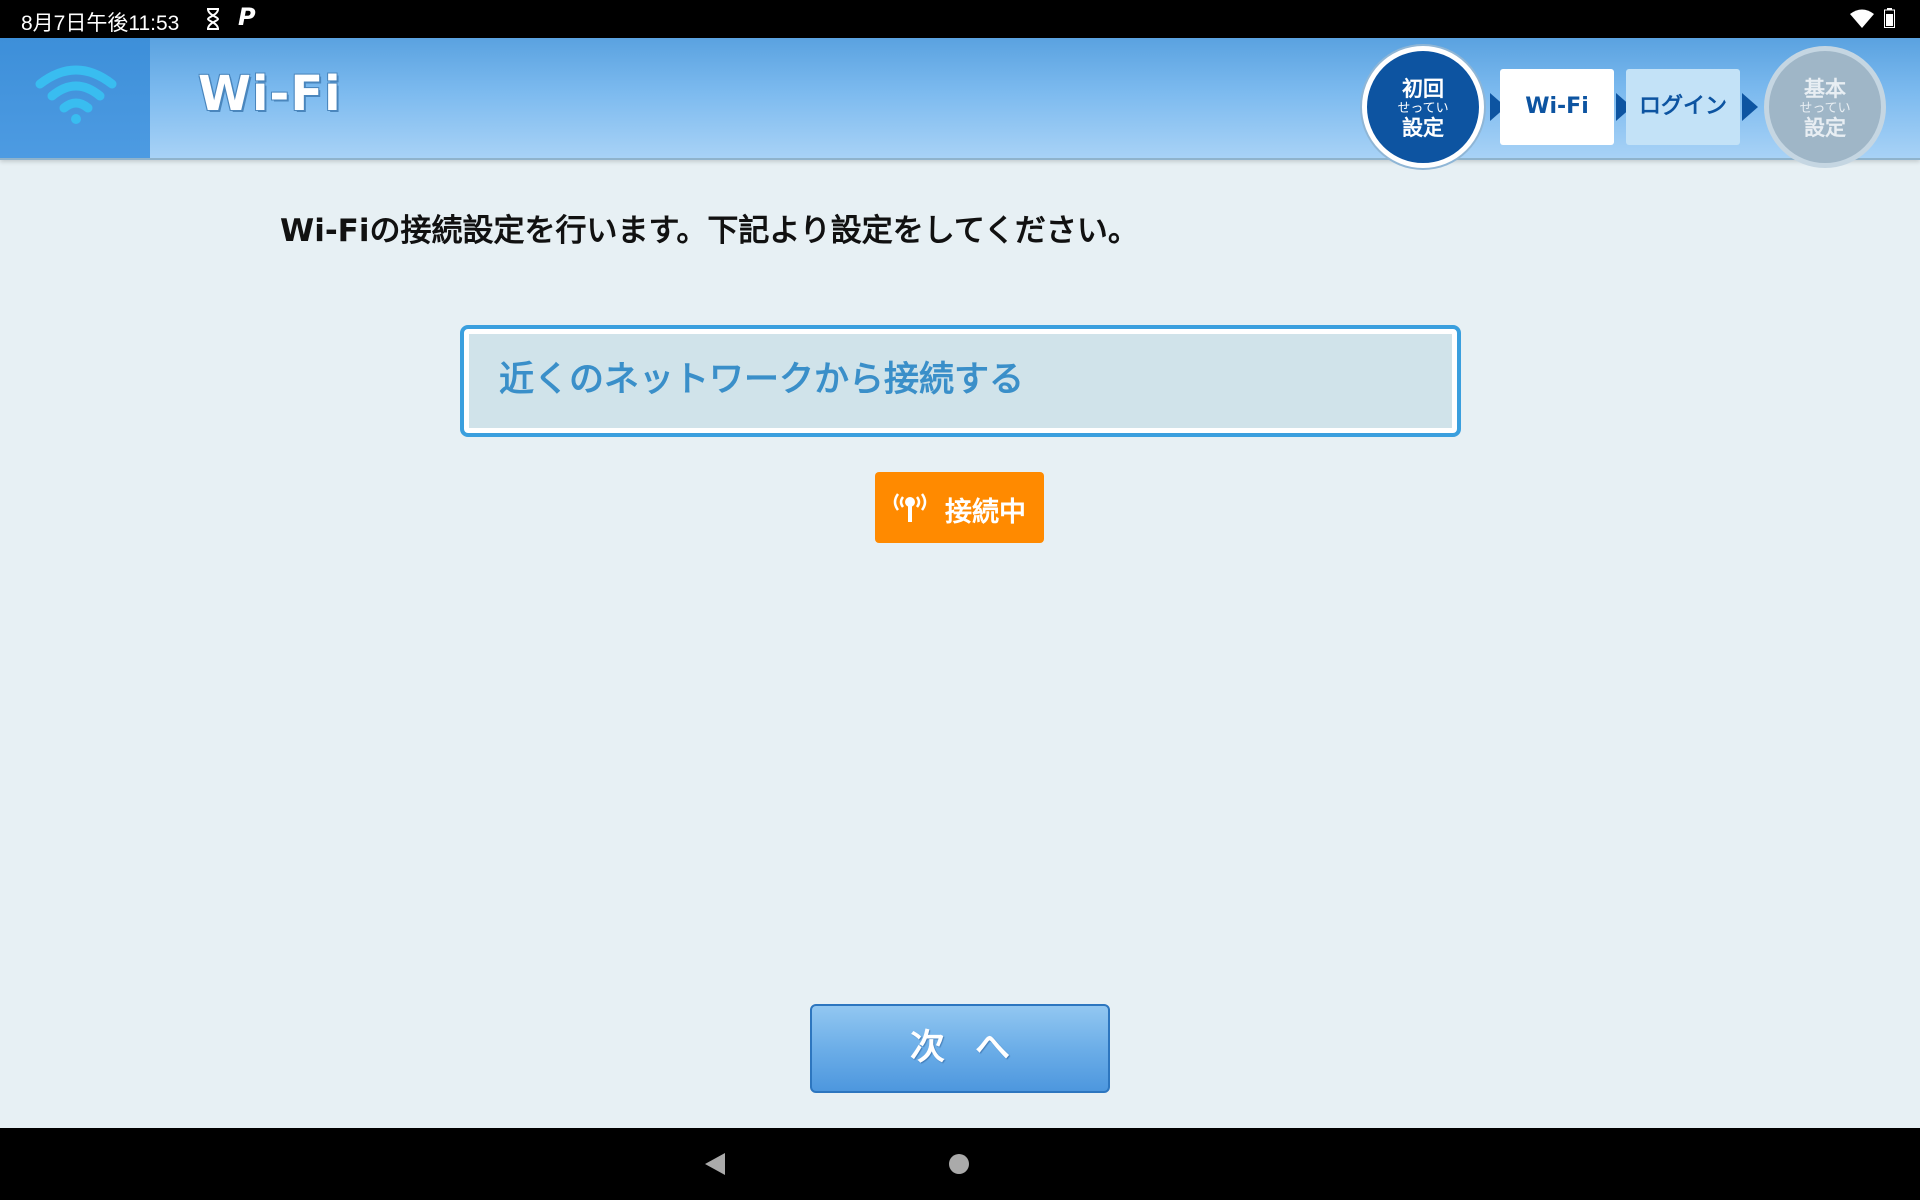  I want to click on step-initial-setup: 初回 せってい 設定, so click(1423, 107).